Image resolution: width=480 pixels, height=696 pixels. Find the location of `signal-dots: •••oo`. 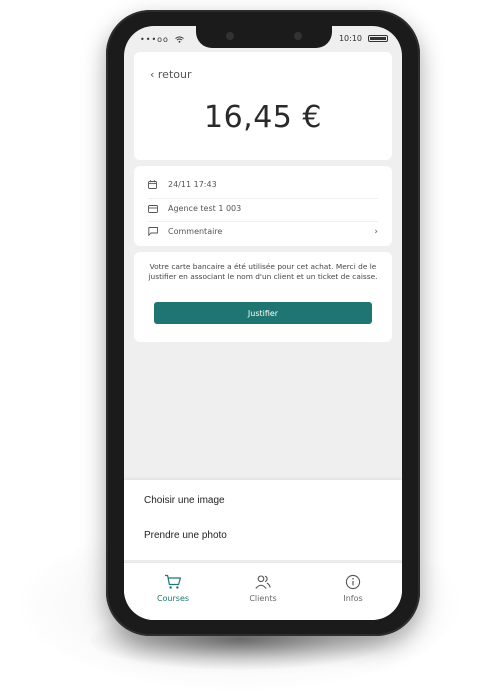

signal-dots: •••oo is located at coordinates (154, 39).